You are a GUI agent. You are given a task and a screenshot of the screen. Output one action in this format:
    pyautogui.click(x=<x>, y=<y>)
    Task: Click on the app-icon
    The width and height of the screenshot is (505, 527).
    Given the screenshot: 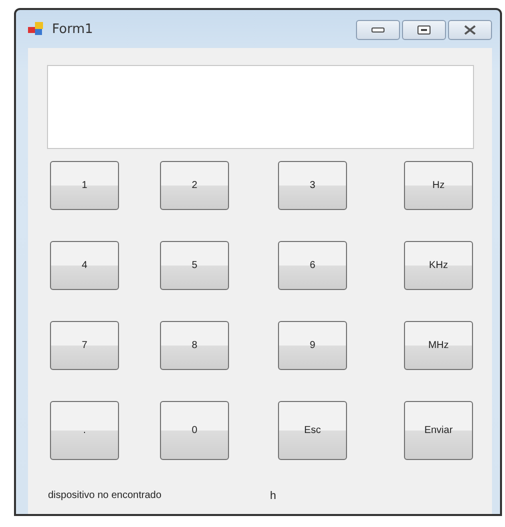 What is the action you would take?
    pyautogui.click(x=36, y=29)
    